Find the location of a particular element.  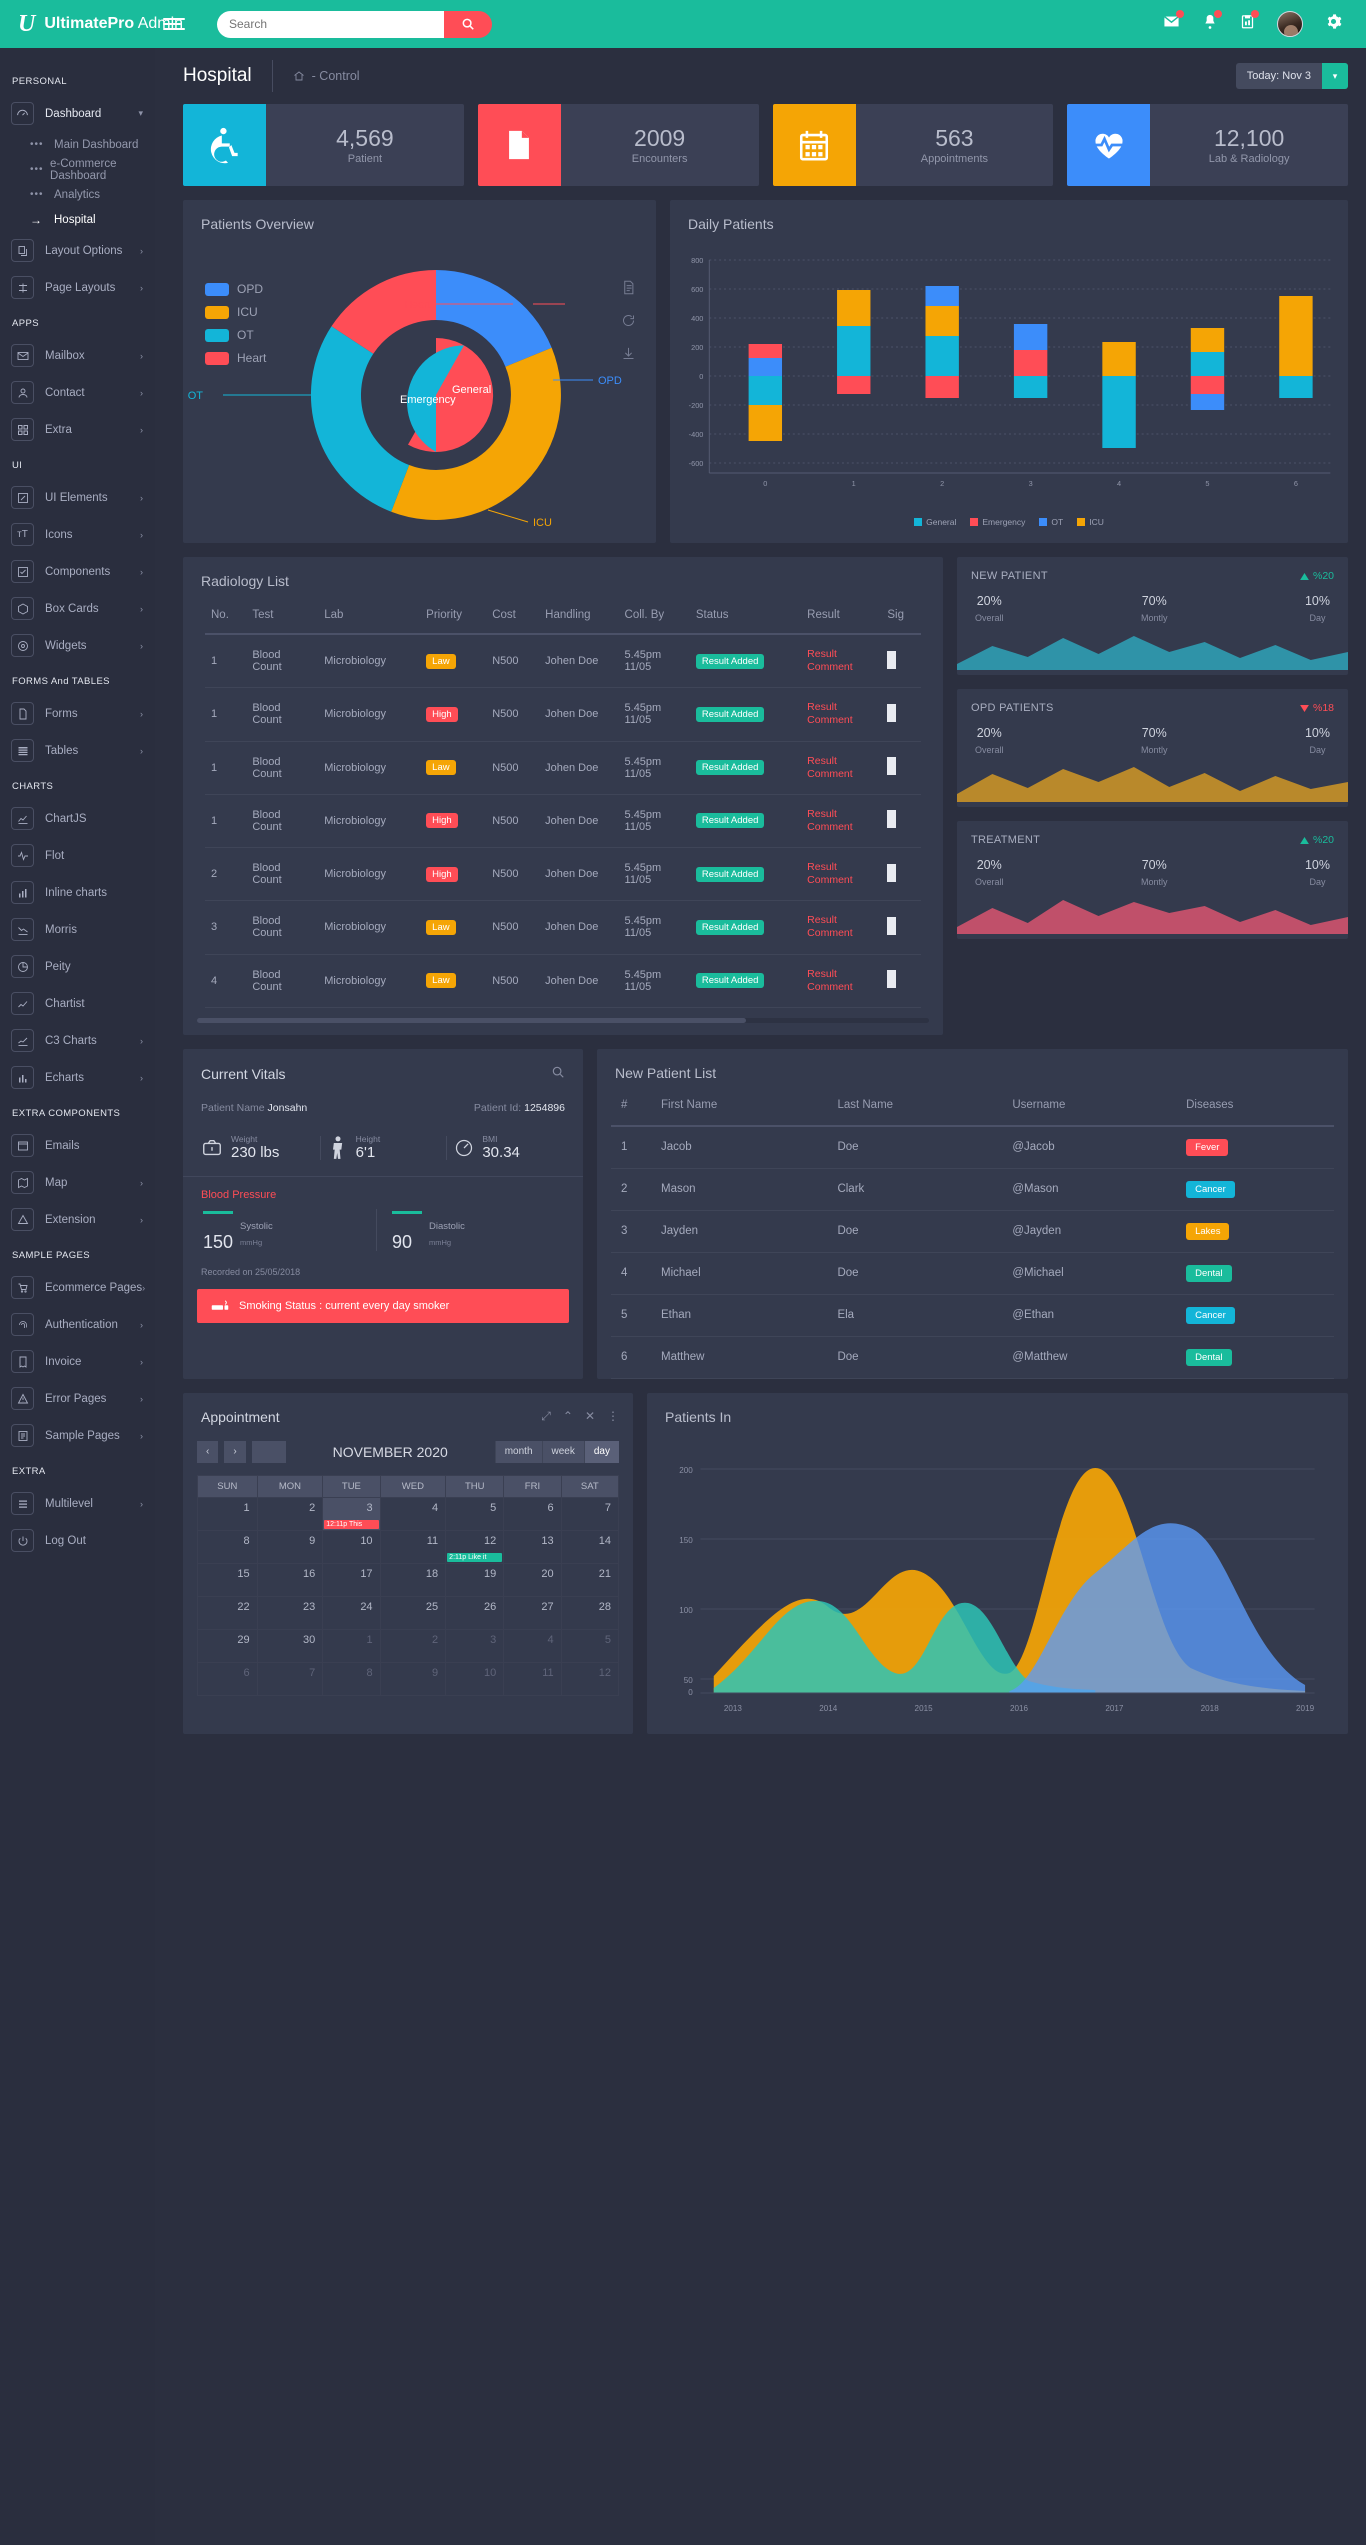

sidebar-item-map: Map › is located at coordinates (77, 1182).